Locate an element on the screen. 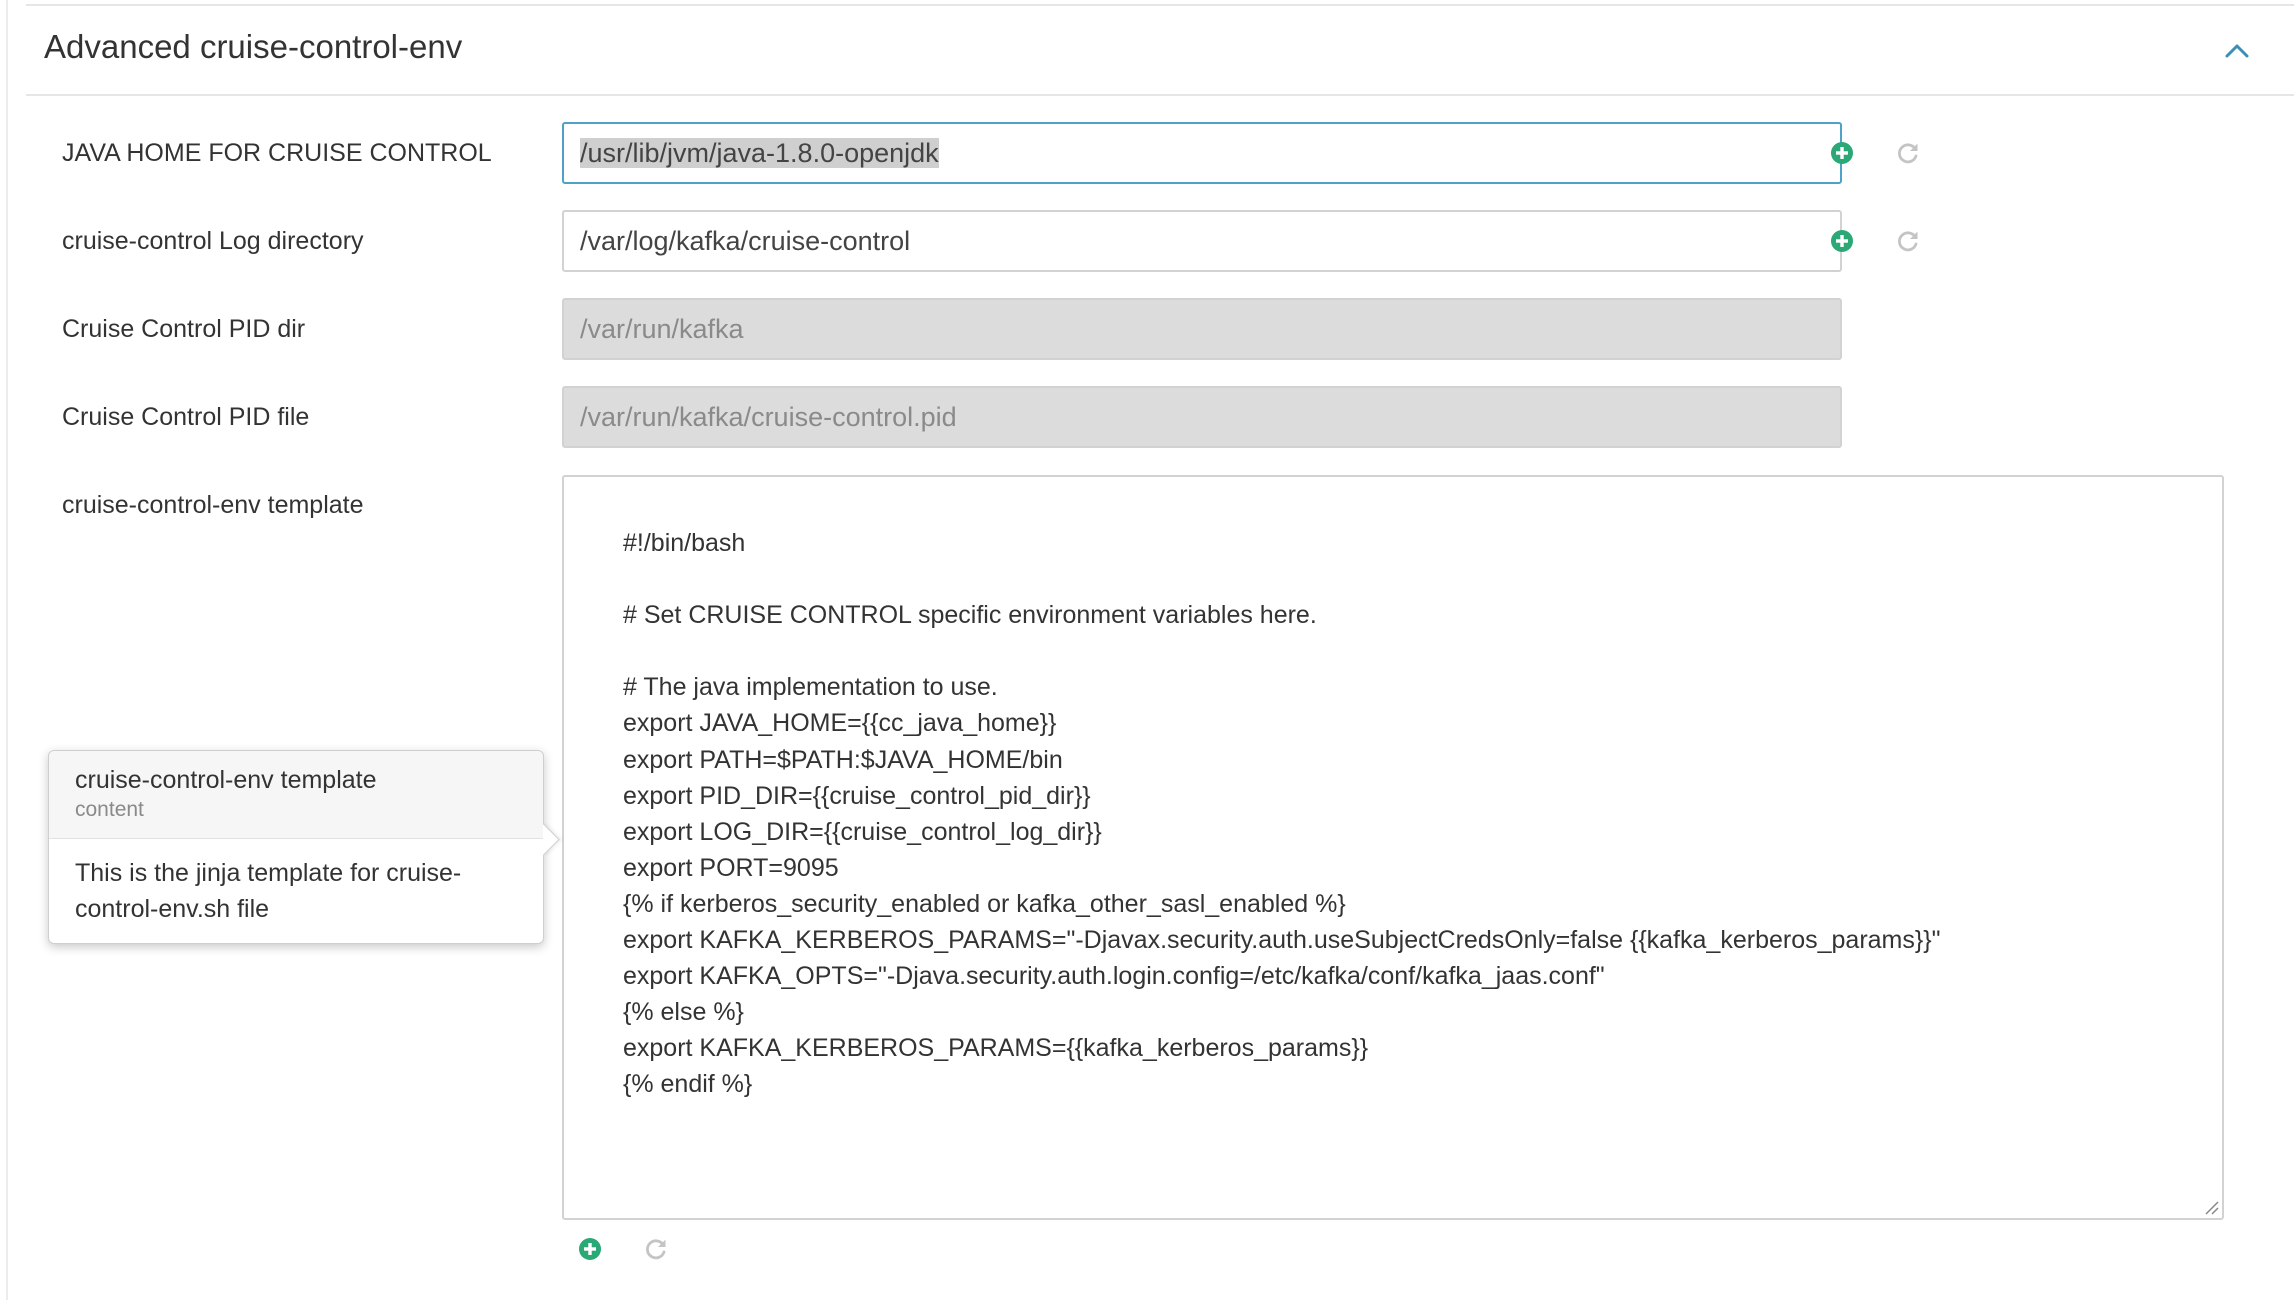 The height and width of the screenshot is (1302, 2294). log-dir-label: cruise-control Log directory is located at coordinates (213, 241).